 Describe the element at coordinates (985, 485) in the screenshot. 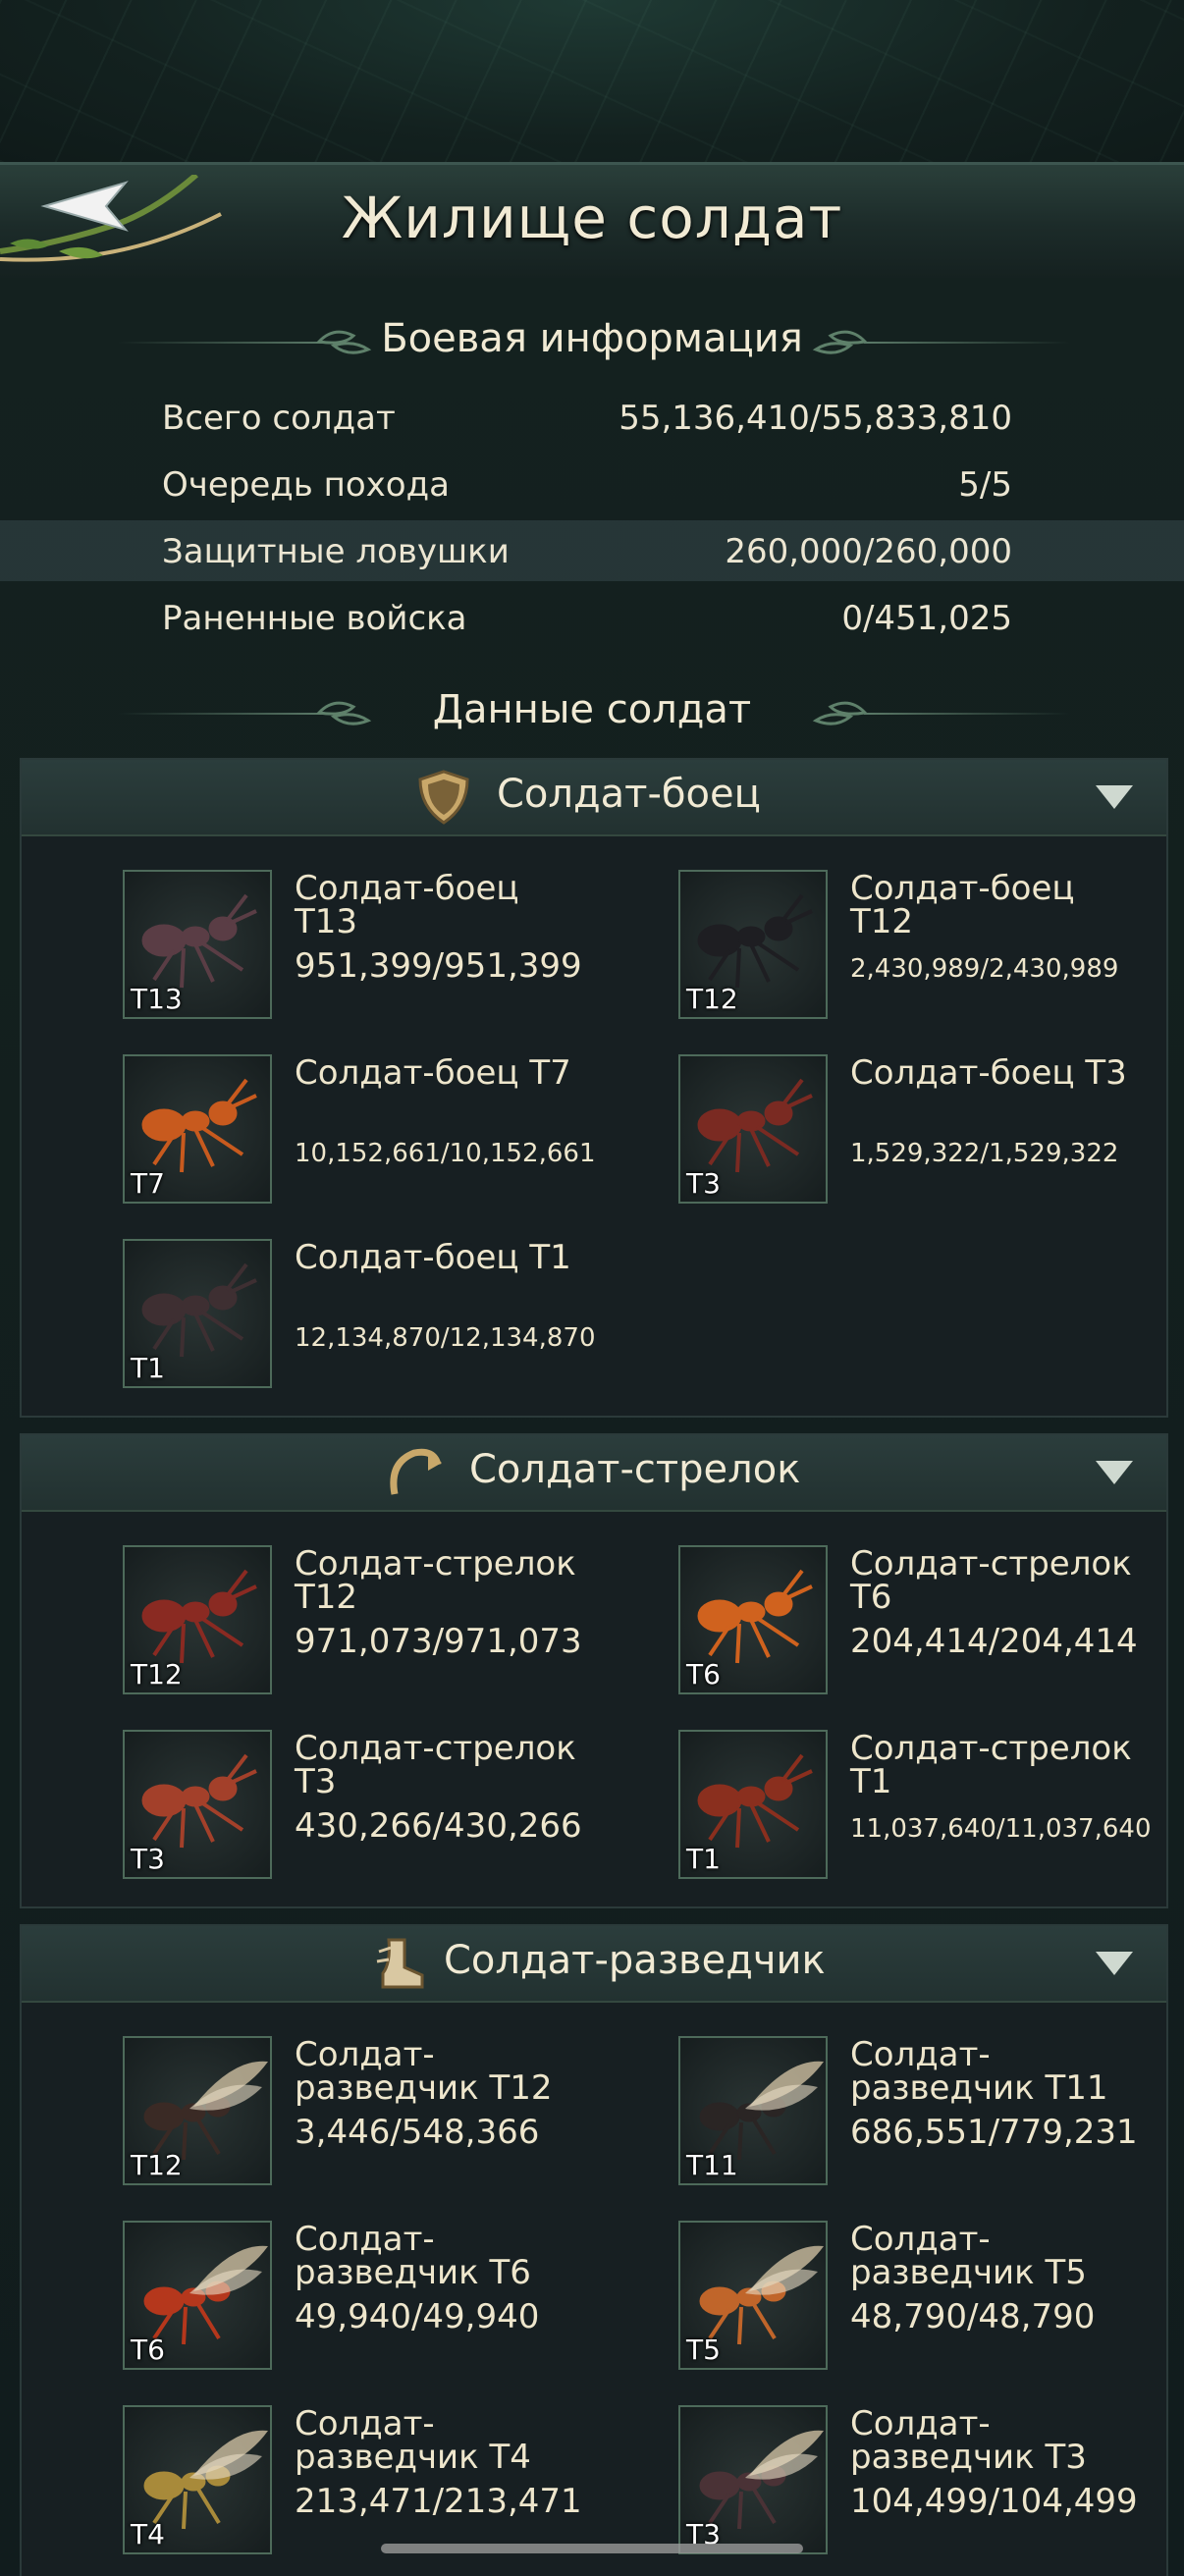

I see `stat-value: 5/5` at that location.